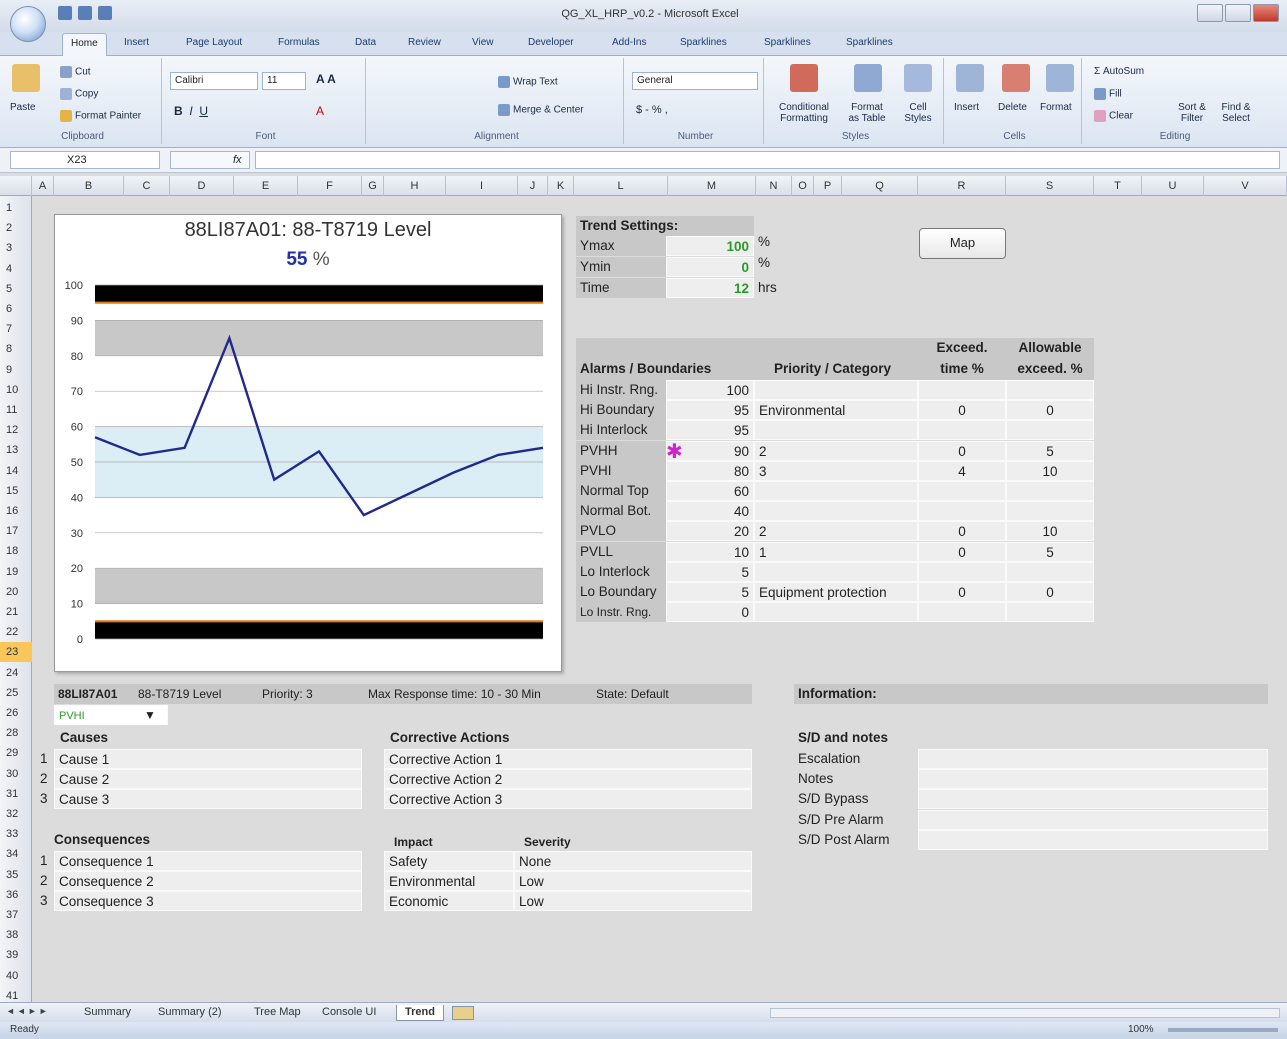 The image size is (1287, 1039). Describe the element at coordinates (208, 779) in the screenshot. I see `cause-item: Cause 2` at that location.